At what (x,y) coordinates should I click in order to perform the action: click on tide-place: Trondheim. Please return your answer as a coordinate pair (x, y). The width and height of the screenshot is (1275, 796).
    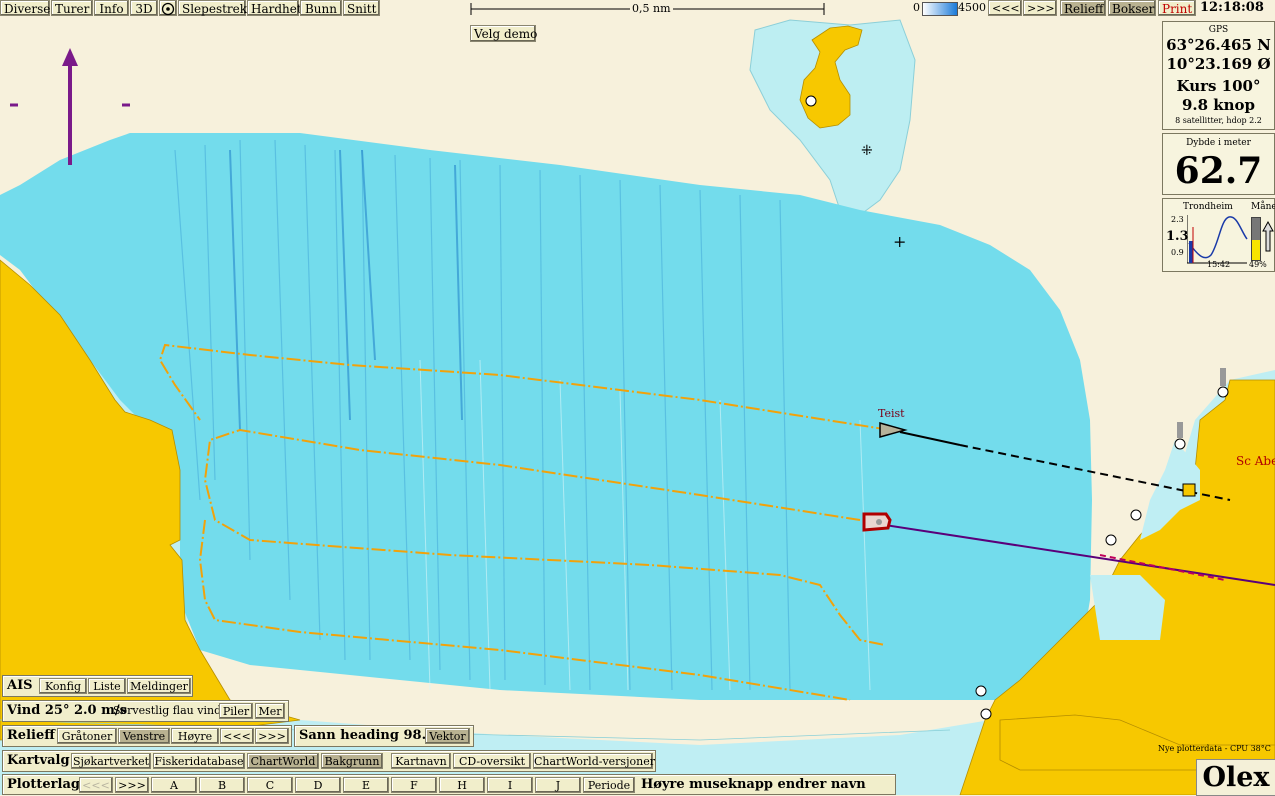
    Looking at the image, I should click on (1208, 207).